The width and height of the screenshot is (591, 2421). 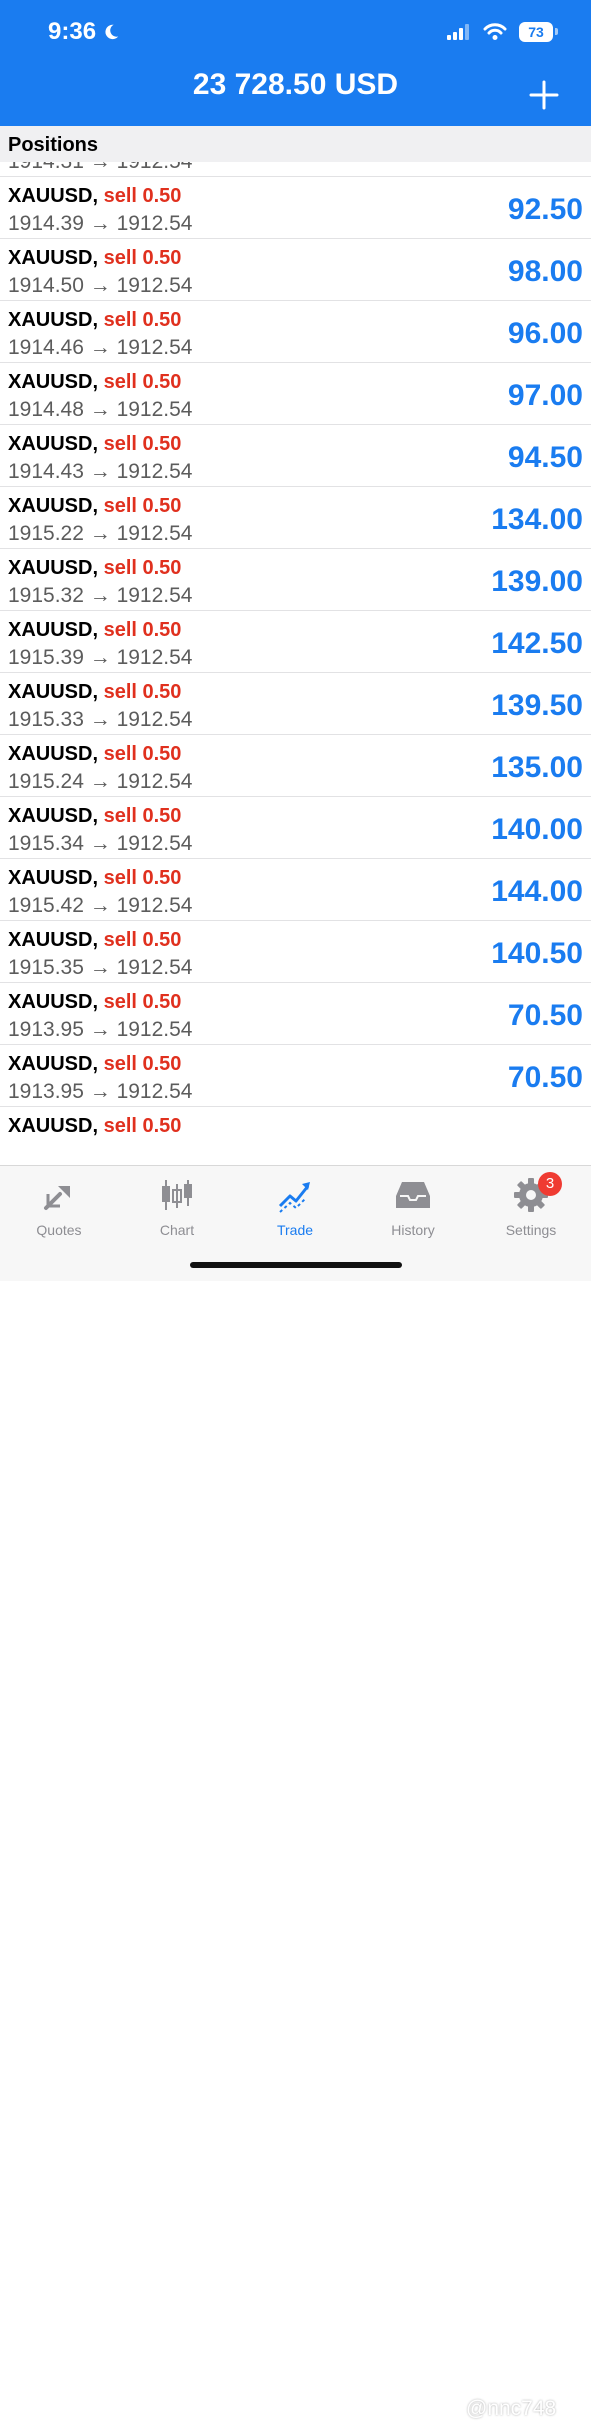 I want to click on candlestick-icon, so click(x=177, y=1195).